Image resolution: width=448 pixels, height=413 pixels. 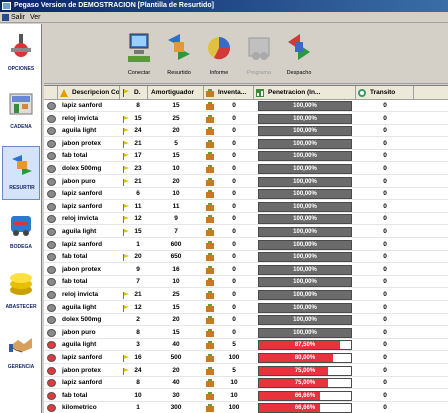 I want to click on toolbar-button-programa: Programa, so click(x=259, y=54).